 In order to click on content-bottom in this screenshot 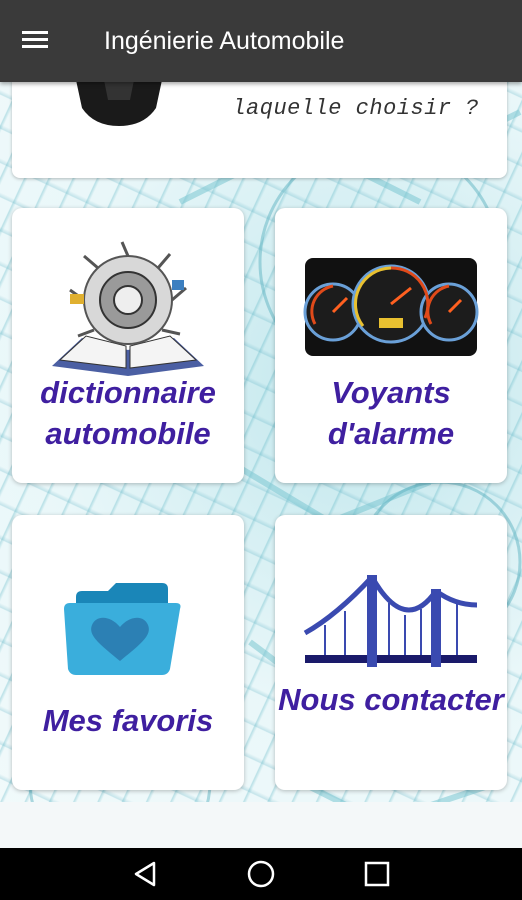, I will do `click(261, 825)`.